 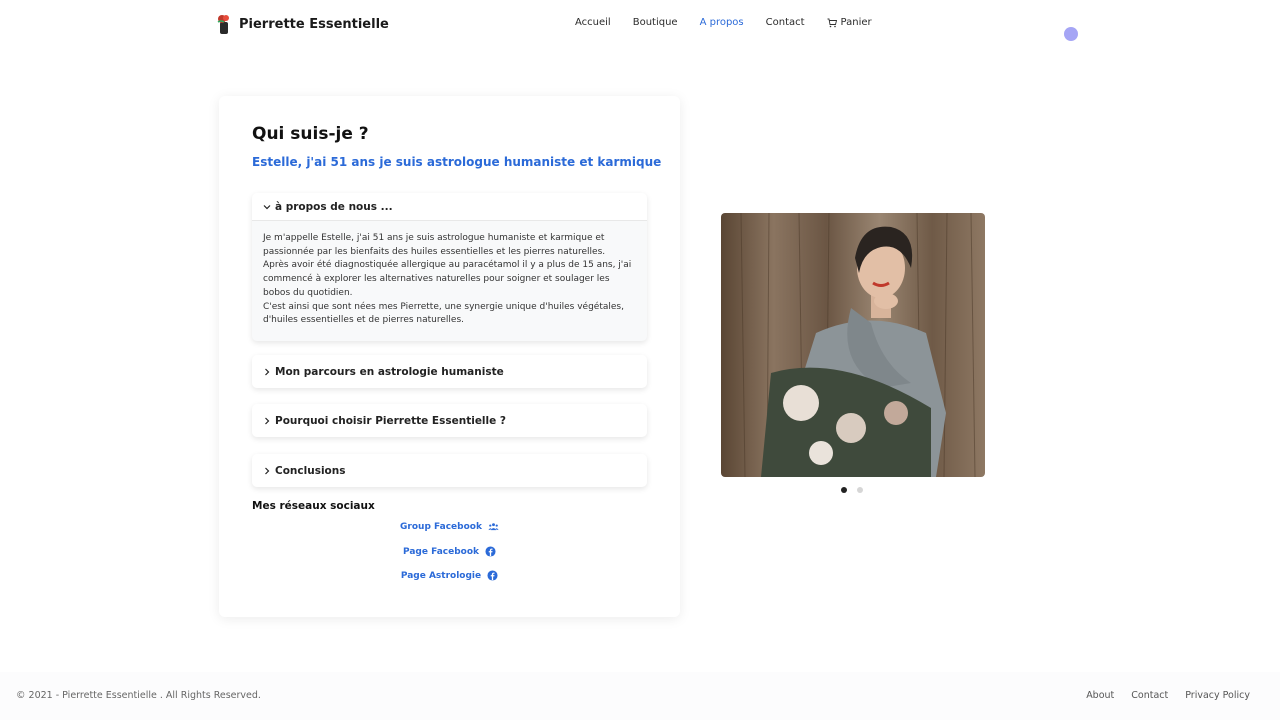 What do you see at coordinates (314, 24) in the screenshot?
I see `brand-name: Pierrette Essentielle` at bounding box center [314, 24].